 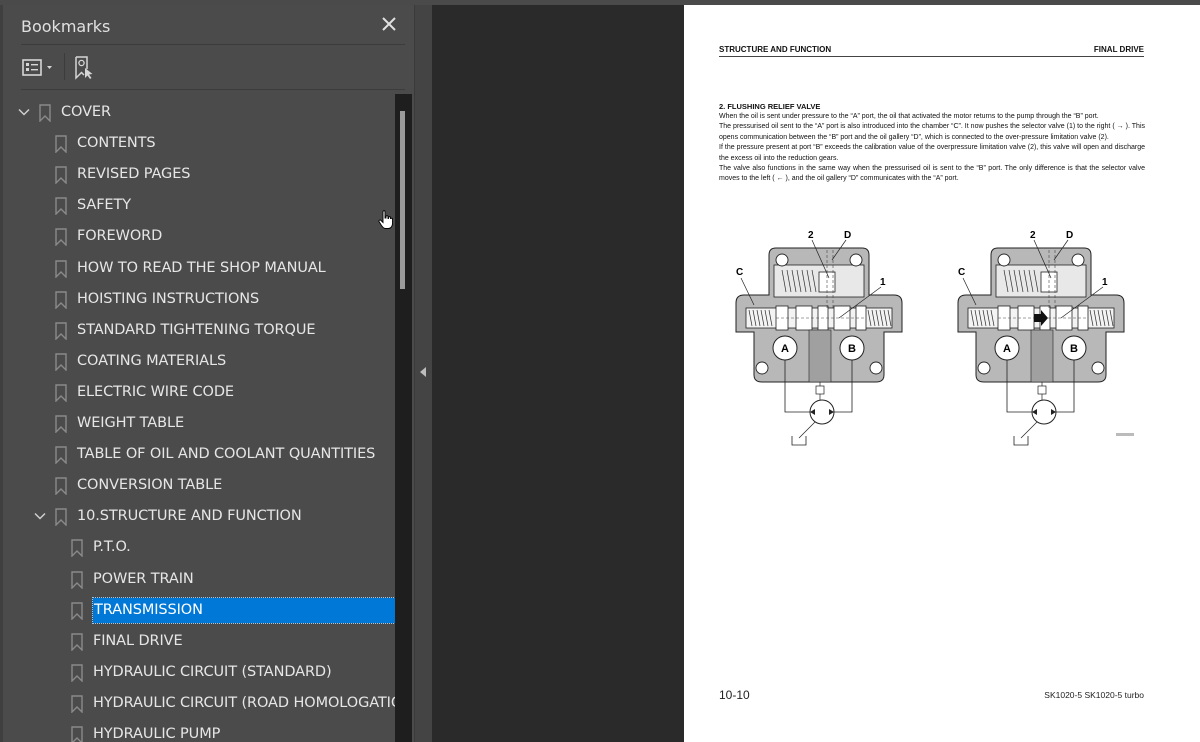 What do you see at coordinates (150, 485) in the screenshot?
I see `bookmark-label: CONVERSION TABLE` at bounding box center [150, 485].